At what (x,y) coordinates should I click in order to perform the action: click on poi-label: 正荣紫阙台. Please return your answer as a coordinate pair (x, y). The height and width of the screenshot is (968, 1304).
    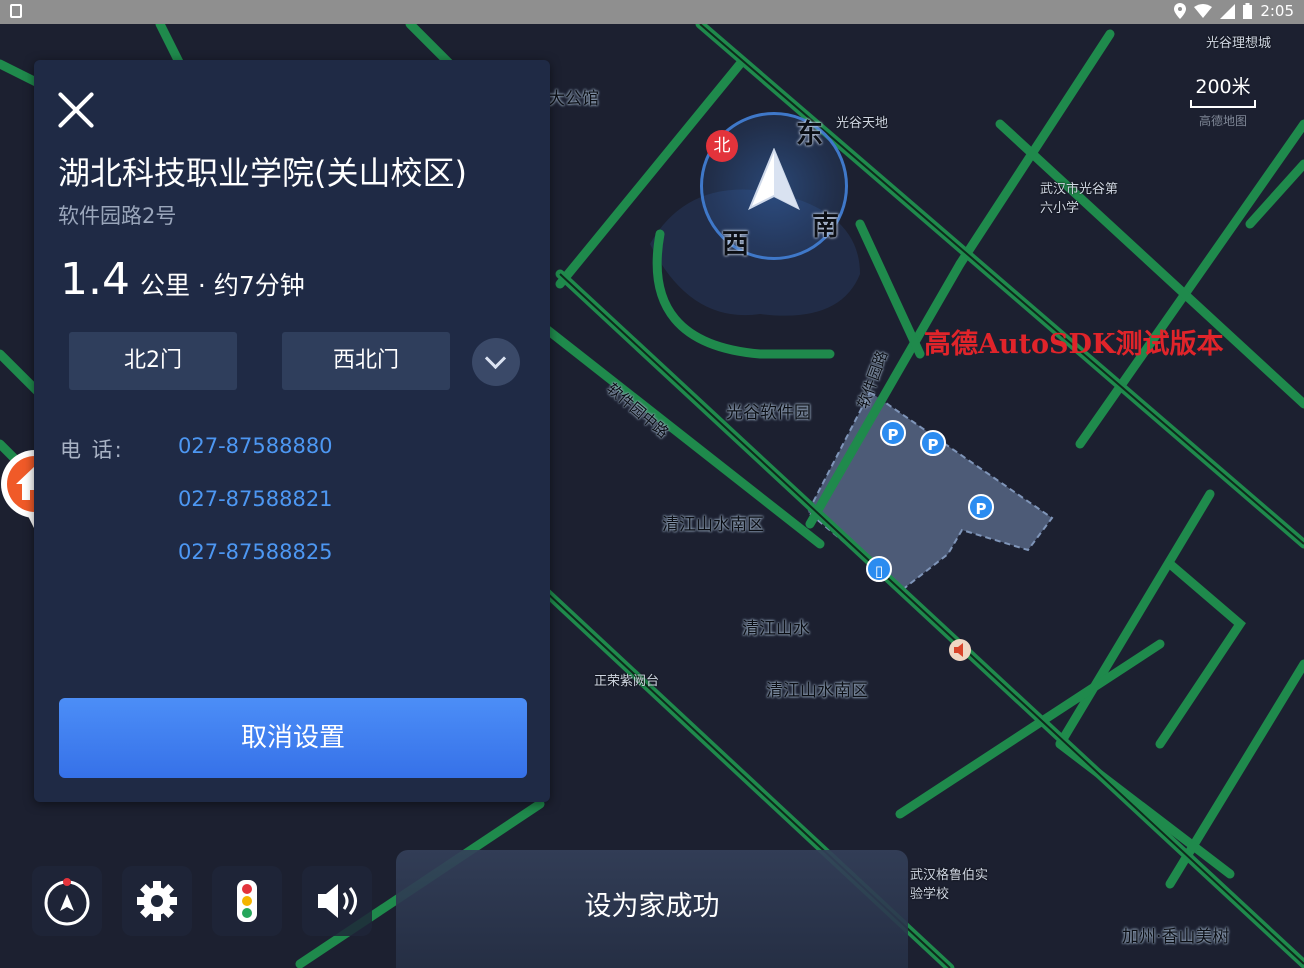
    Looking at the image, I should click on (627, 681).